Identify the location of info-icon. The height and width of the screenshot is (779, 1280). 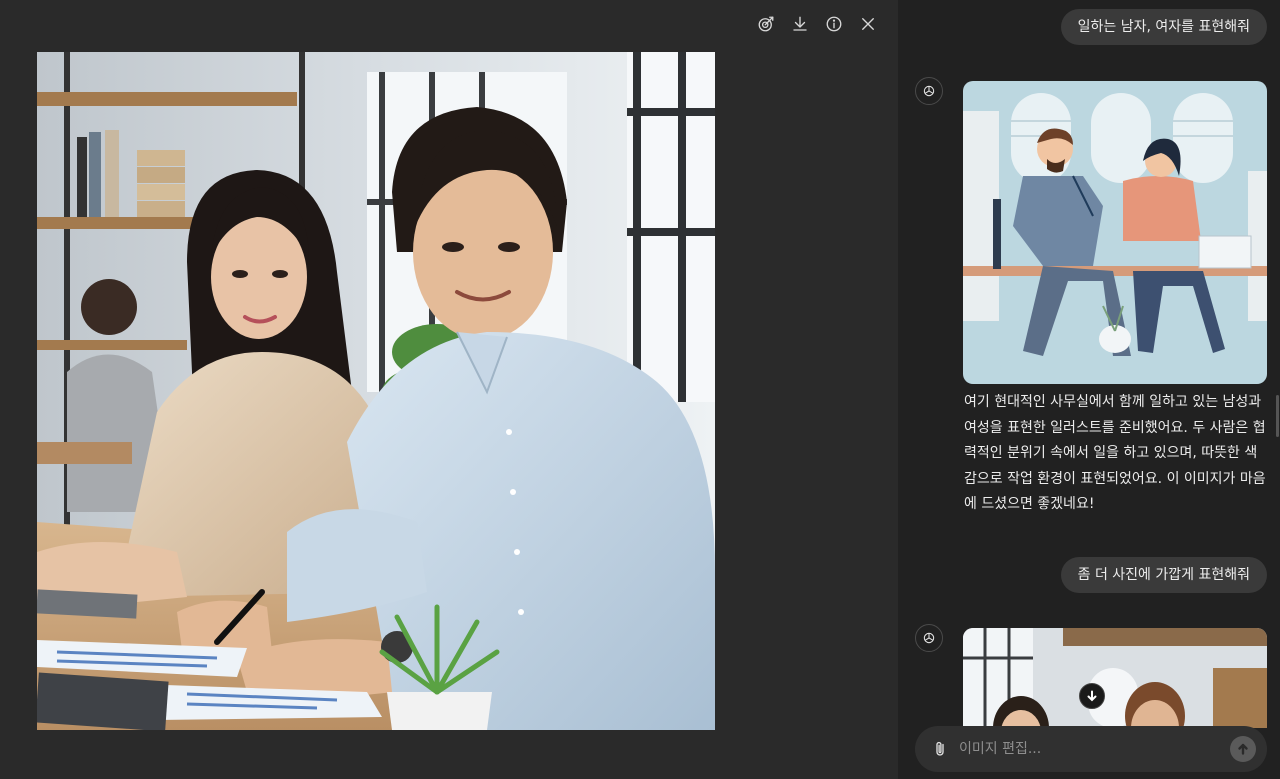
(834, 24).